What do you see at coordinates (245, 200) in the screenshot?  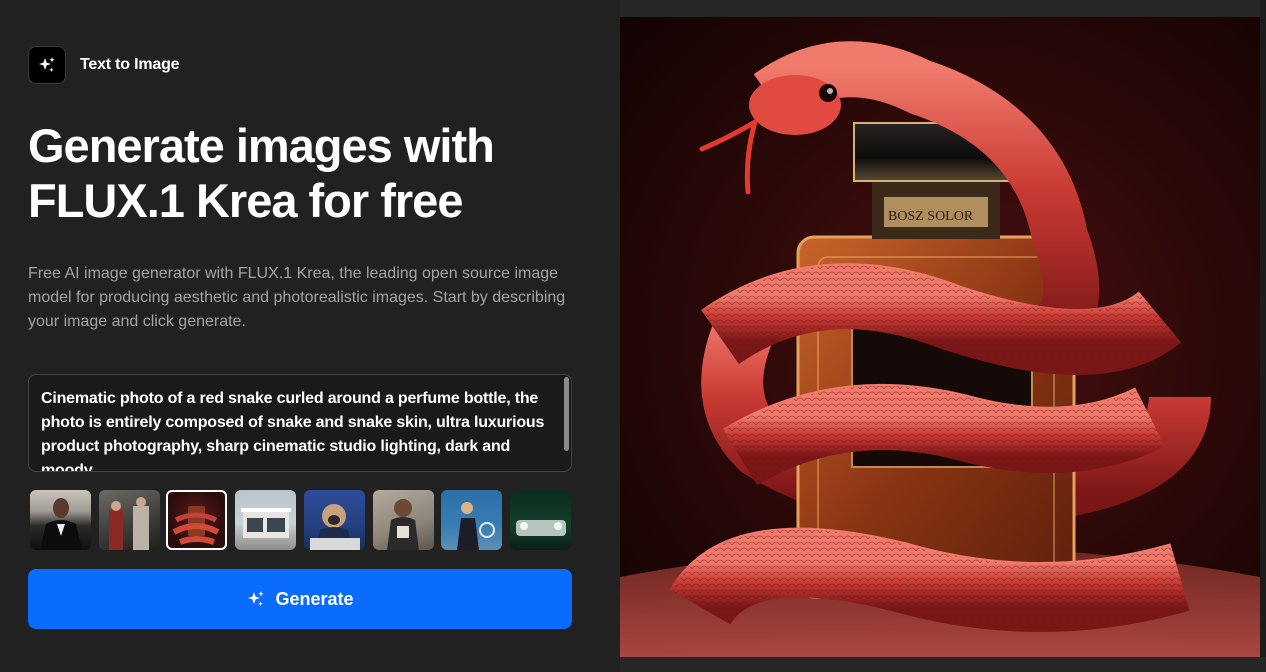 I see `page-title-line-2: FLUX.1 Krea for free` at bounding box center [245, 200].